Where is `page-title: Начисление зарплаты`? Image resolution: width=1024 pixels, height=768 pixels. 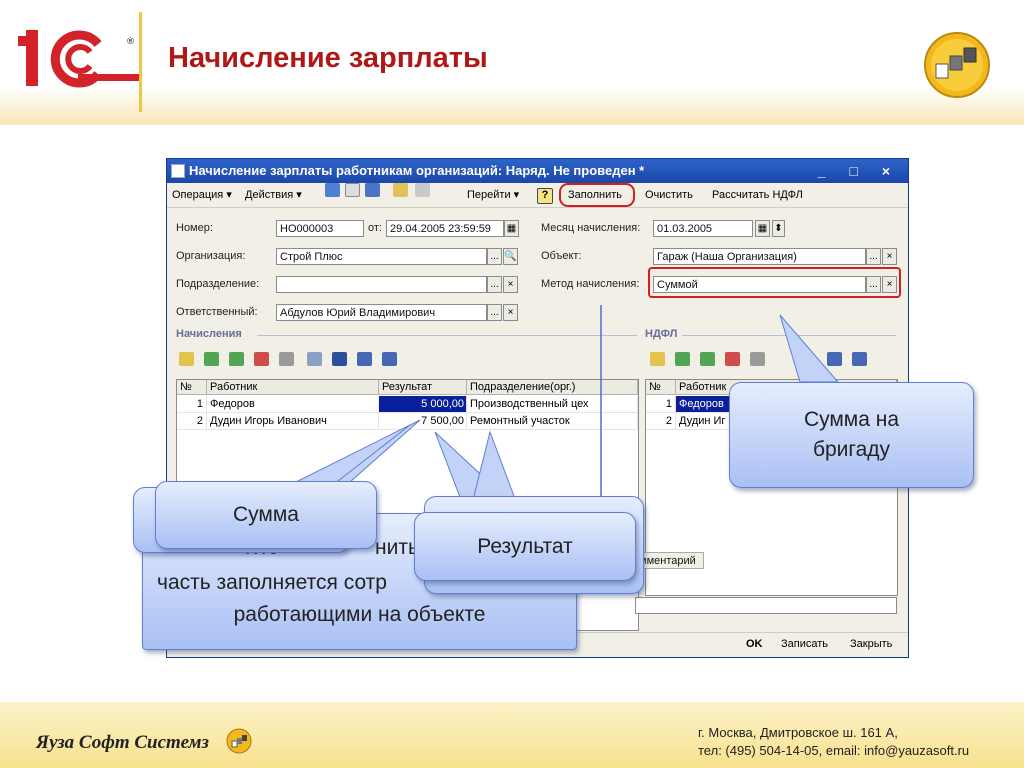 page-title: Начисление зарплаты is located at coordinates (328, 58).